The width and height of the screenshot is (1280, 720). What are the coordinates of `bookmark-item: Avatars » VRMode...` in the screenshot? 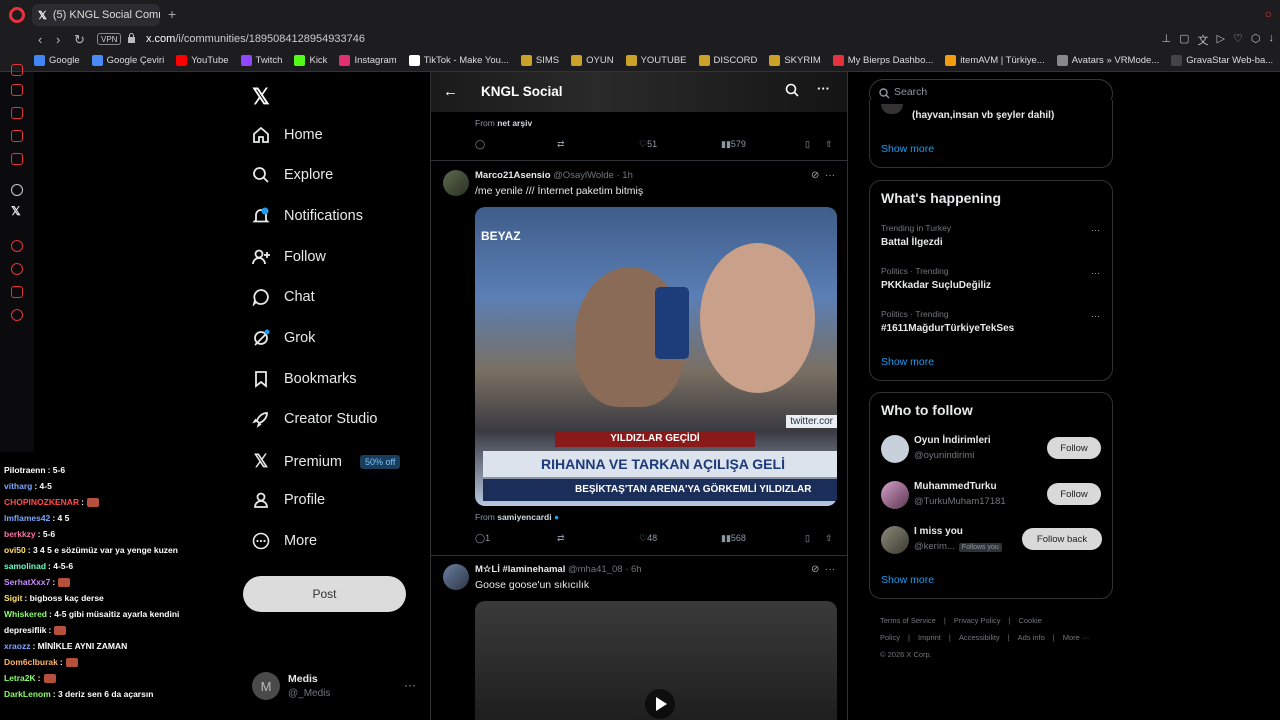 It's located at (1107, 60).